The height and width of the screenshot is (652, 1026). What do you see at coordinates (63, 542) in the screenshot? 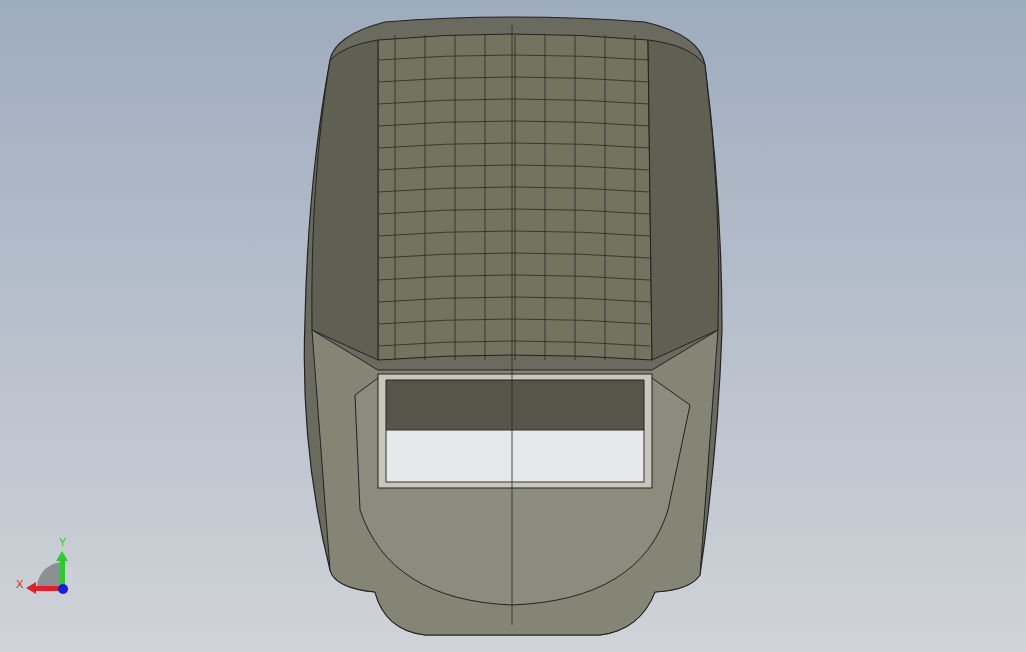
I see `y-axis-label: Y` at bounding box center [63, 542].